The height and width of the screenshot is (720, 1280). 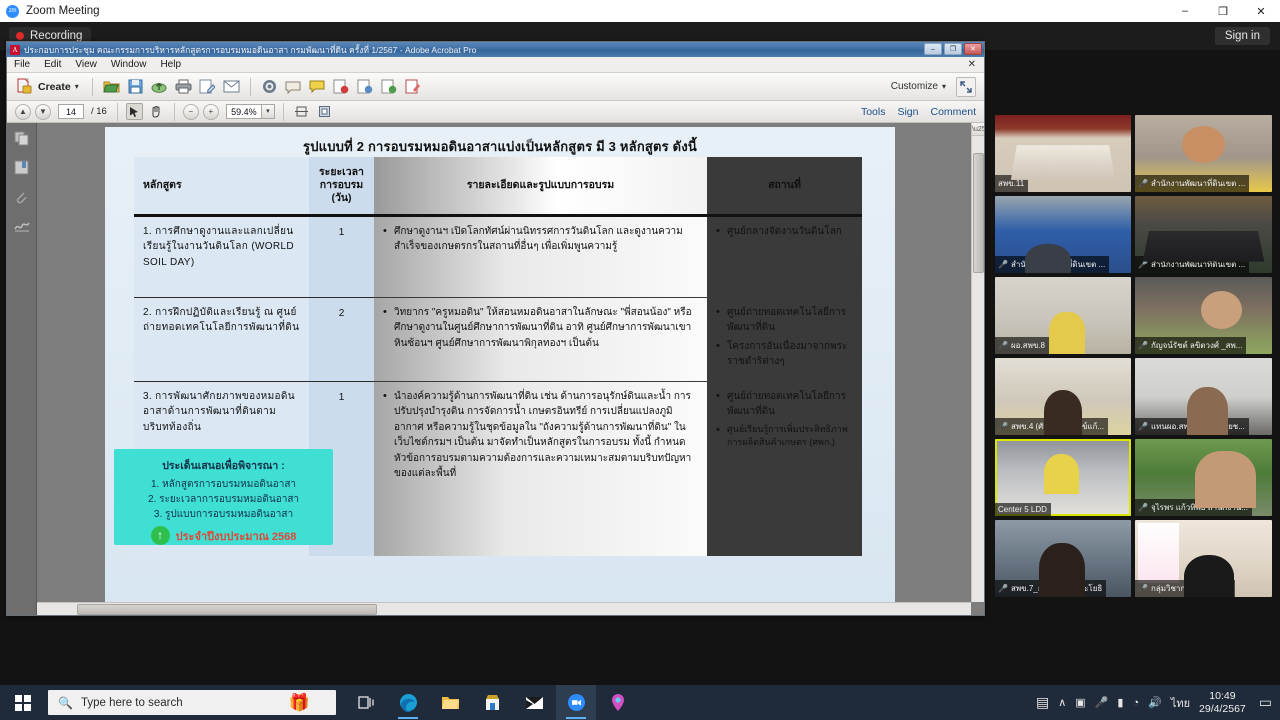 I want to click on bookmarks-icon, so click(x=22, y=168).